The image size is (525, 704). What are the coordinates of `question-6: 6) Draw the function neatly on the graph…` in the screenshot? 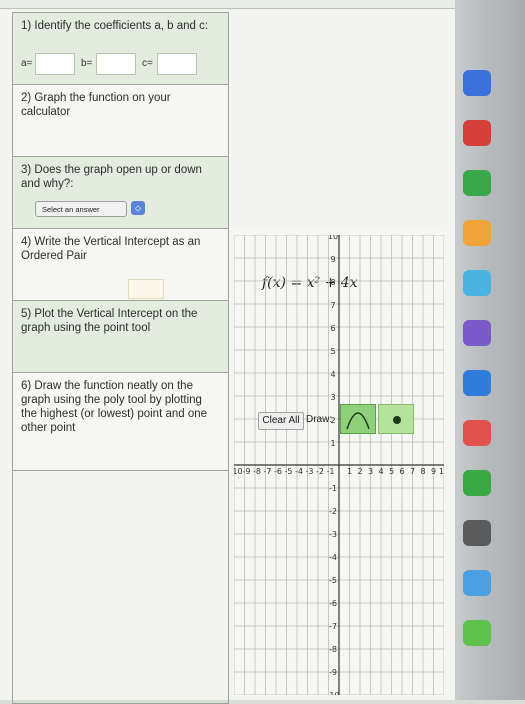 It's located at (120, 422).